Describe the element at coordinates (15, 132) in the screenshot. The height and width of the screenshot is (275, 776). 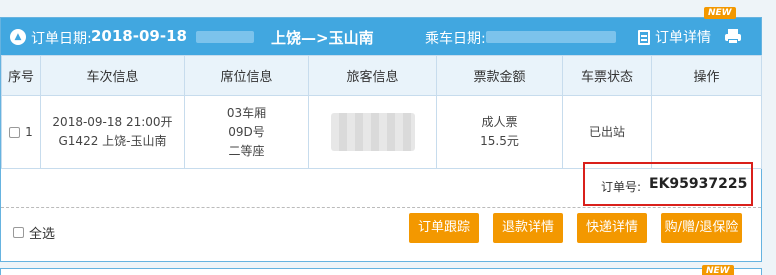
I see `row-checkbox` at that location.